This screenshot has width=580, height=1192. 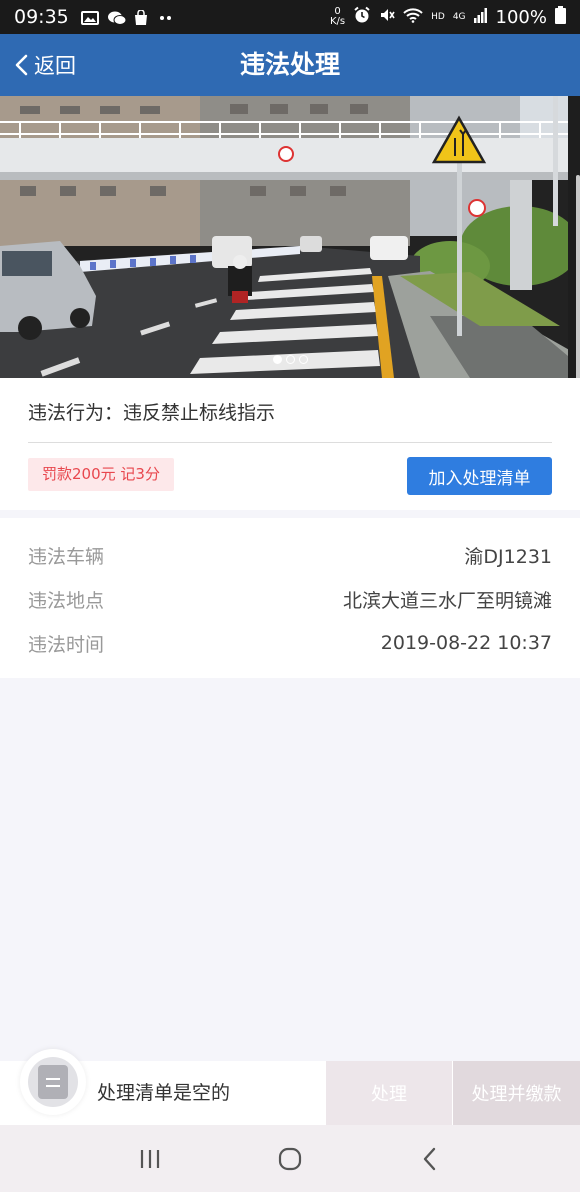 What do you see at coordinates (166, 17) in the screenshot?
I see `more-dots-icon` at bounding box center [166, 17].